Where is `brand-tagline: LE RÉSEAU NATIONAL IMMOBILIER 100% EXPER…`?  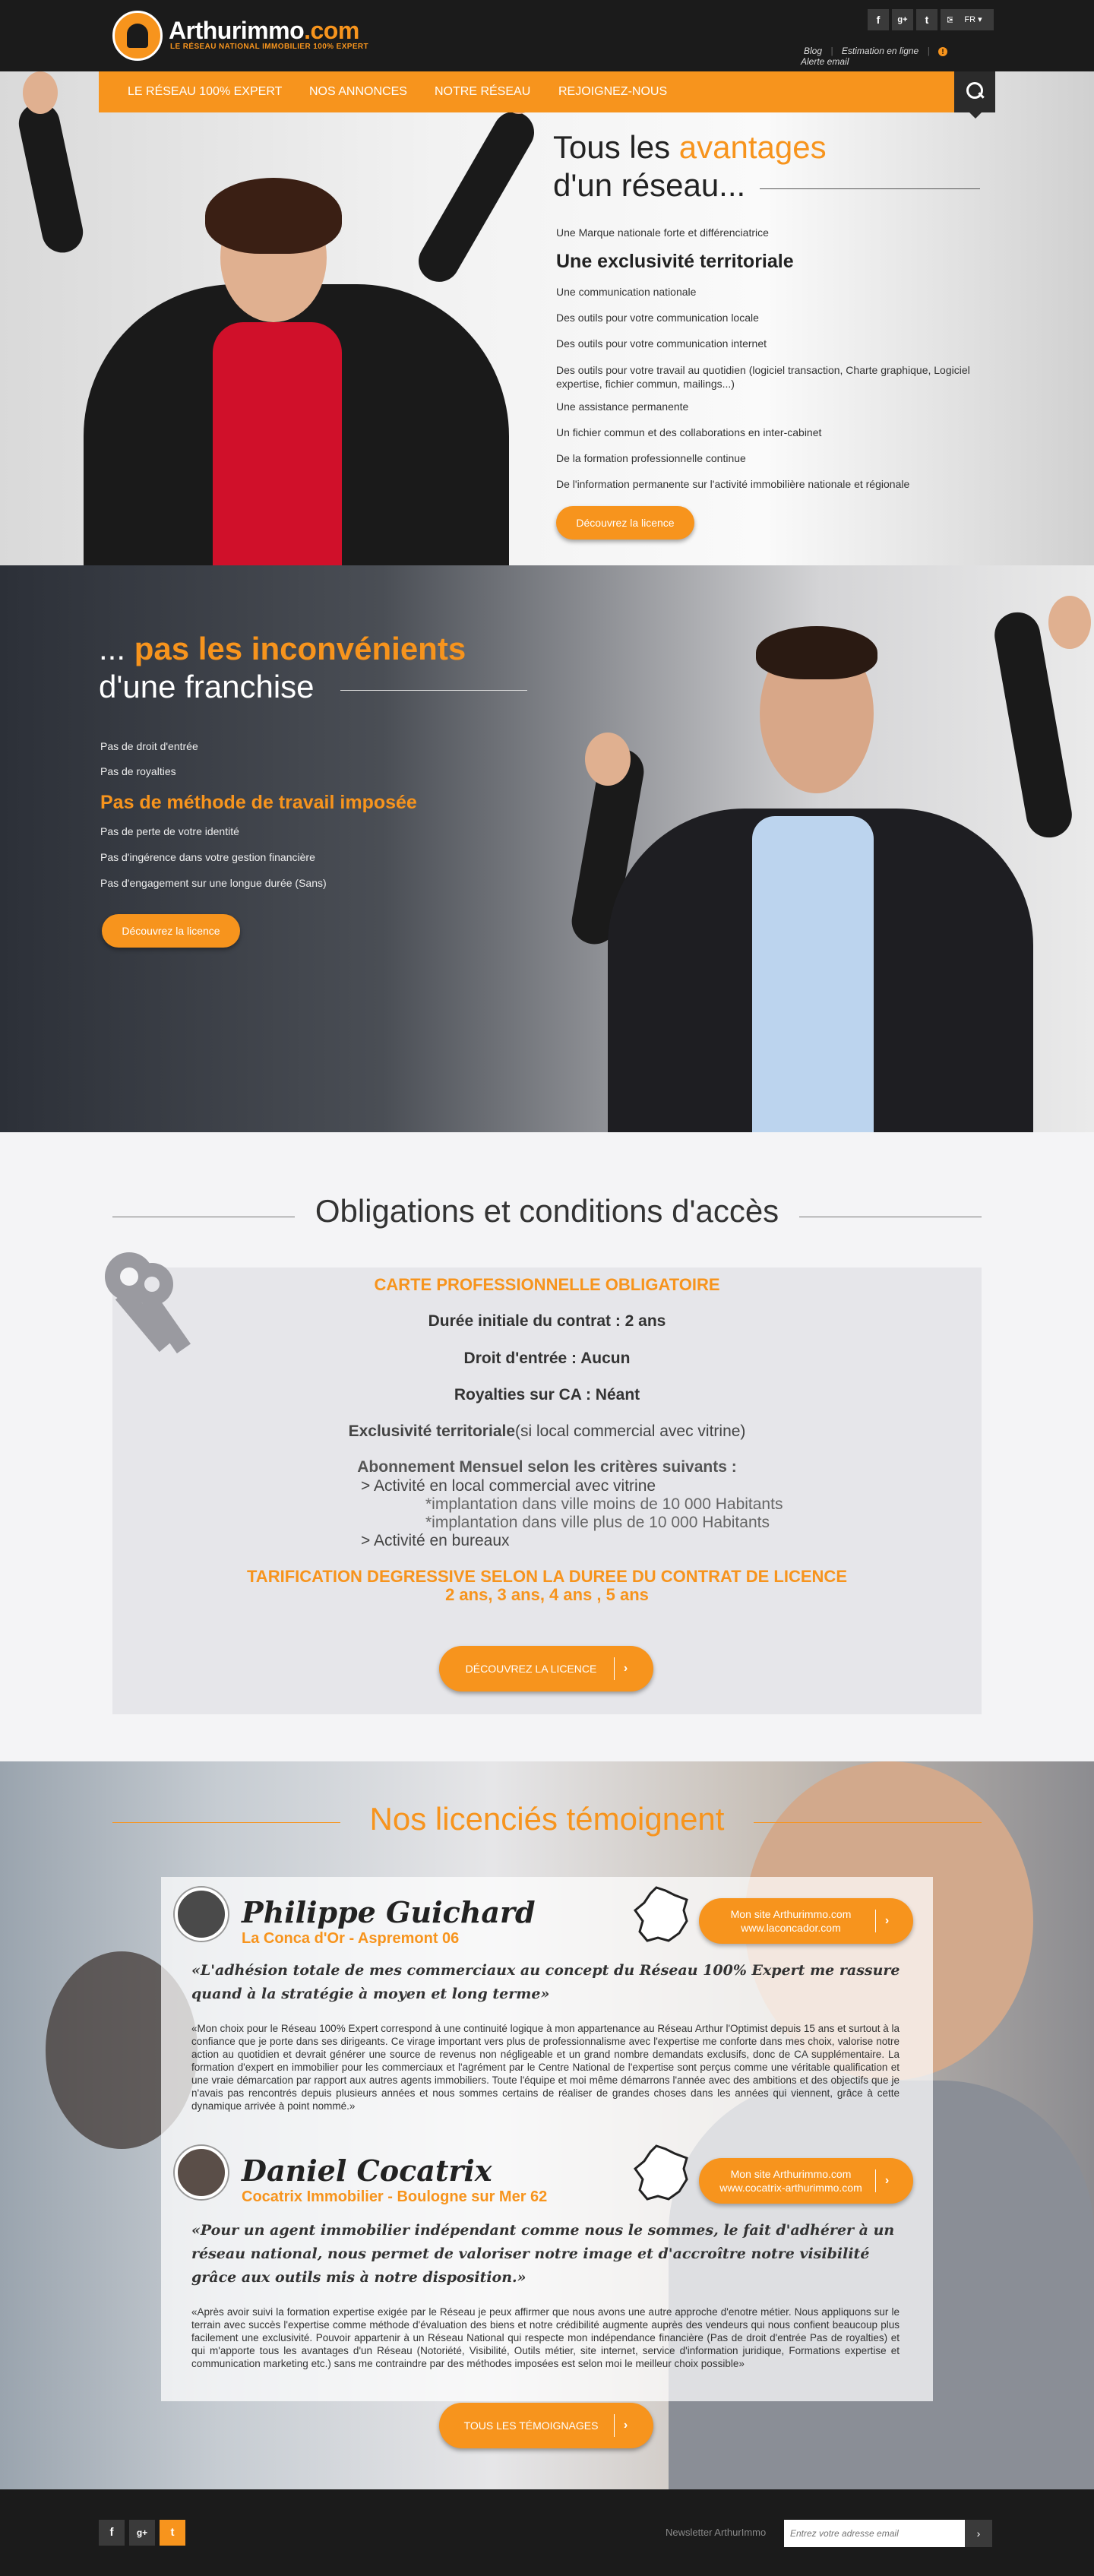
brand-tagline: LE RÉSEAU NATIONAL IMMOBILIER 100% EXPER… is located at coordinates (269, 47).